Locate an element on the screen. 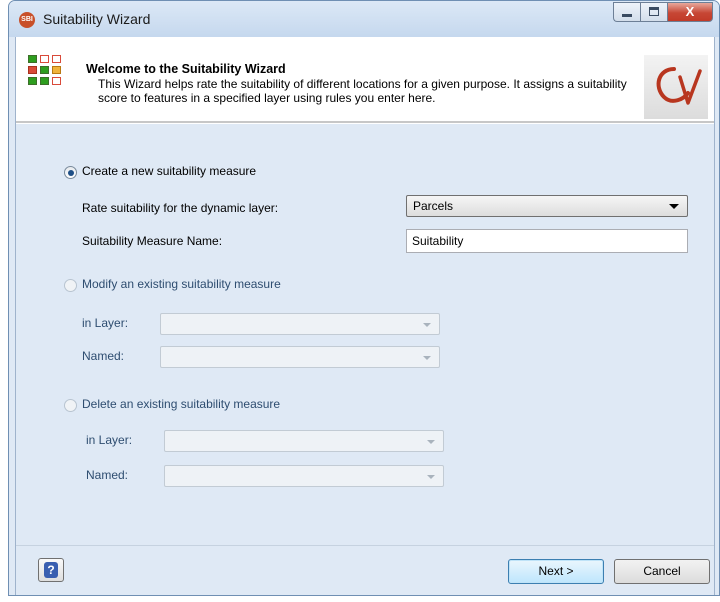 Image resolution: width=720 pixels, height=602 pixels. delete-layer-label: in Layer: is located at coordinates (109, 440).